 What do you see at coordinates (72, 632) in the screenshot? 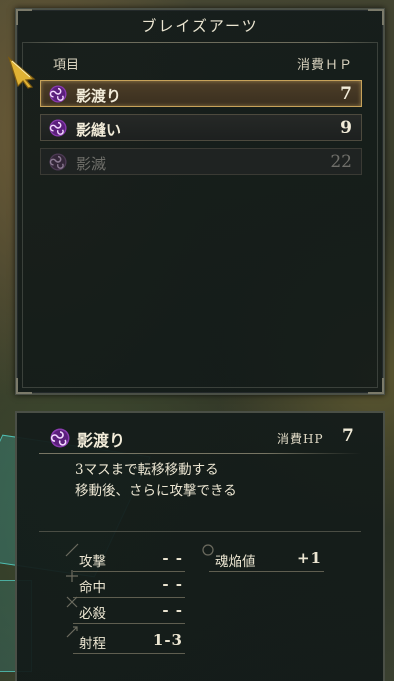
I see `arrow-icon` at bounding box center [72, 632].